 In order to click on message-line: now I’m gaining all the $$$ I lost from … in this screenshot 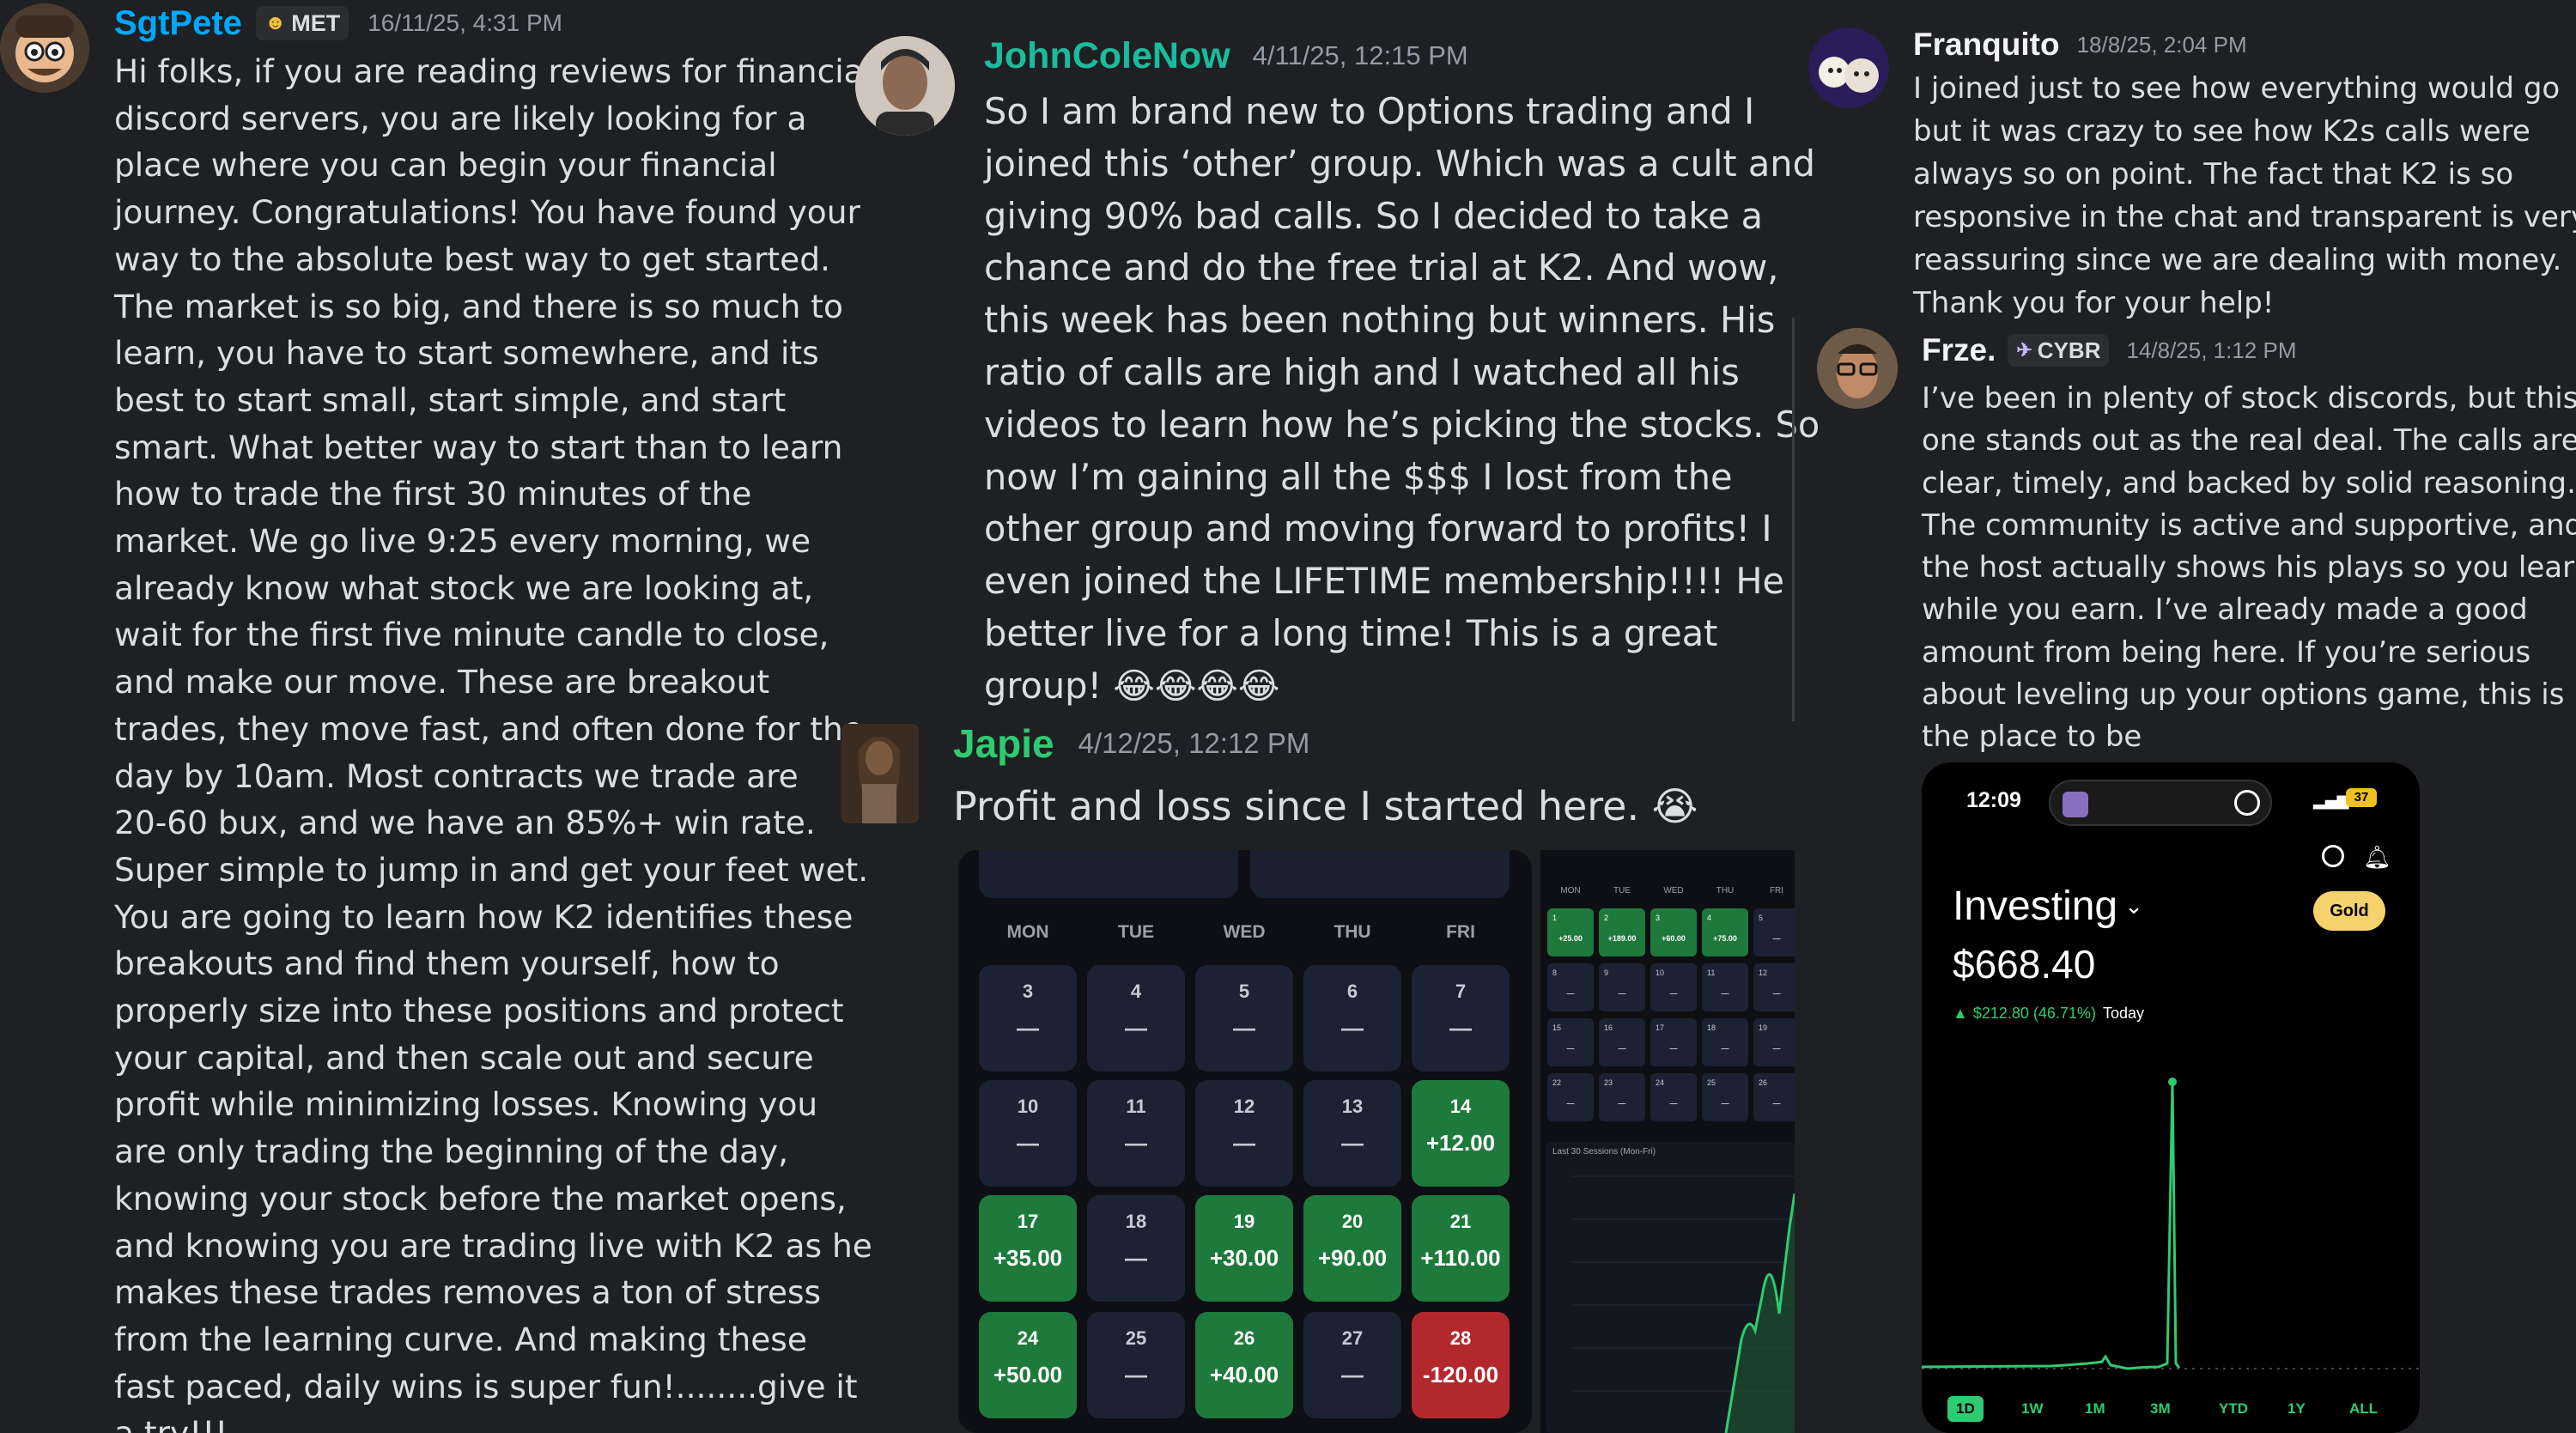, I will do `click(1358, 476)`.